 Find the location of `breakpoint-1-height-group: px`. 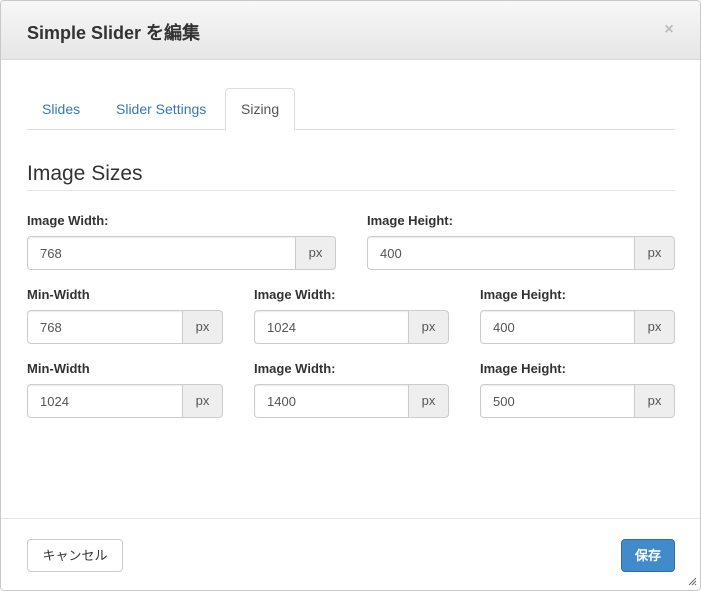

breakpoint-1-height-group: px is located at coordinates (577, 327).